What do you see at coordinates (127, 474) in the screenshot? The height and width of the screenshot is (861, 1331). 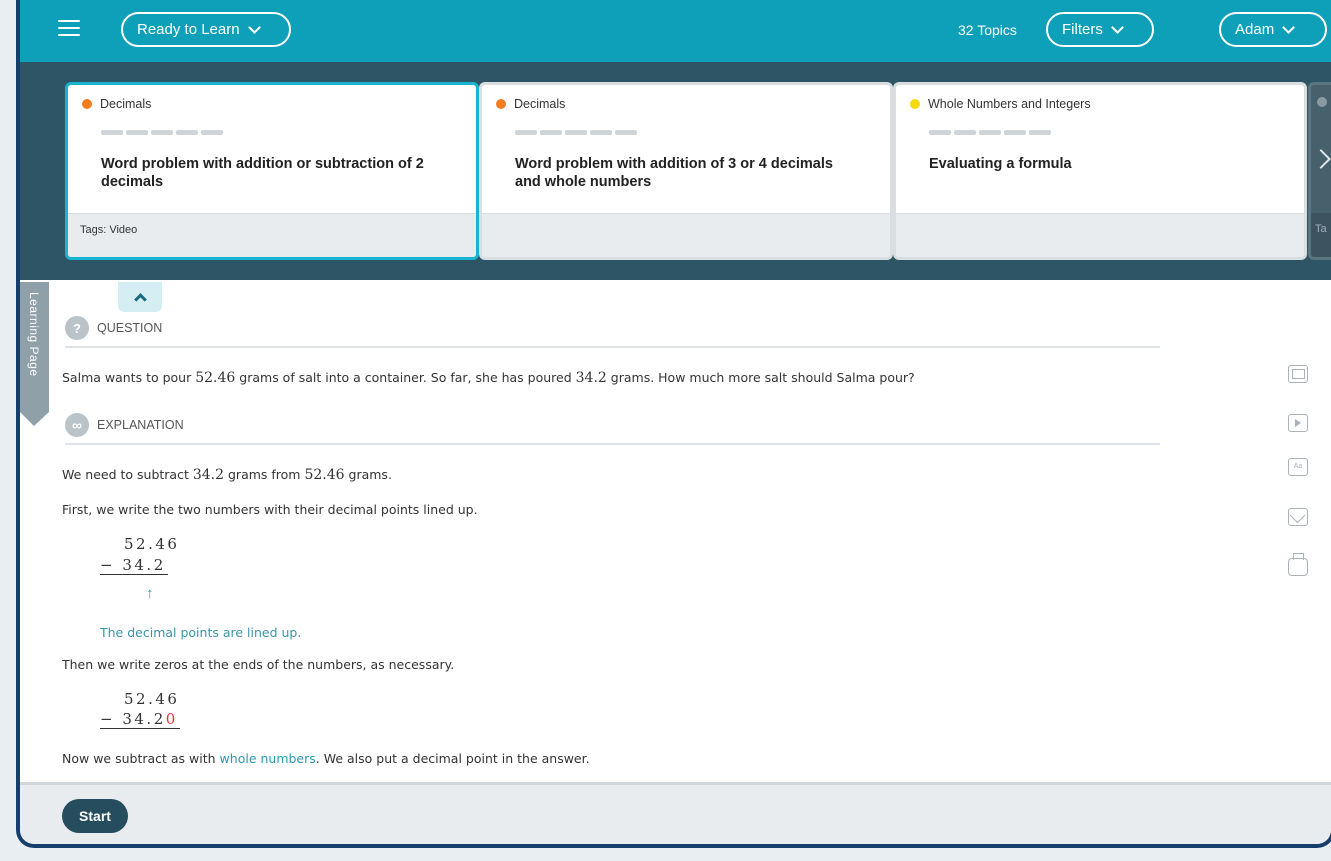 I see `text-part: We need to subtract` at bounding box center [127, 474].